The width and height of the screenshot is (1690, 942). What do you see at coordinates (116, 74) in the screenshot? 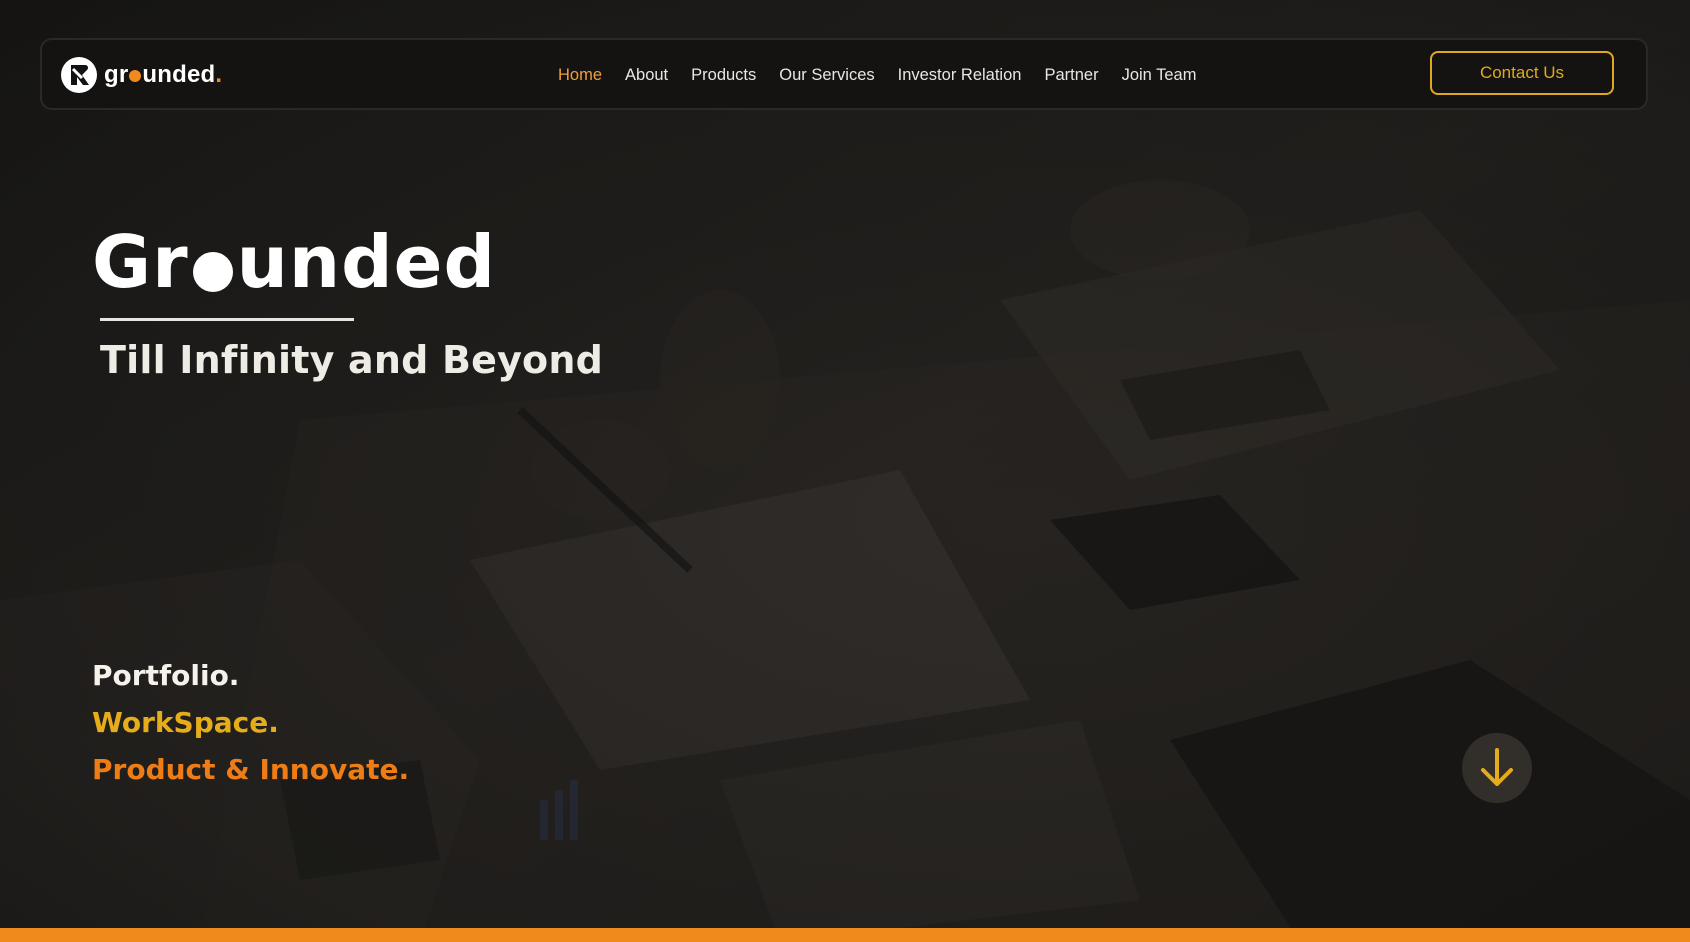
I see `brand-name-prefix: gr` at bounding box center [116, 74].